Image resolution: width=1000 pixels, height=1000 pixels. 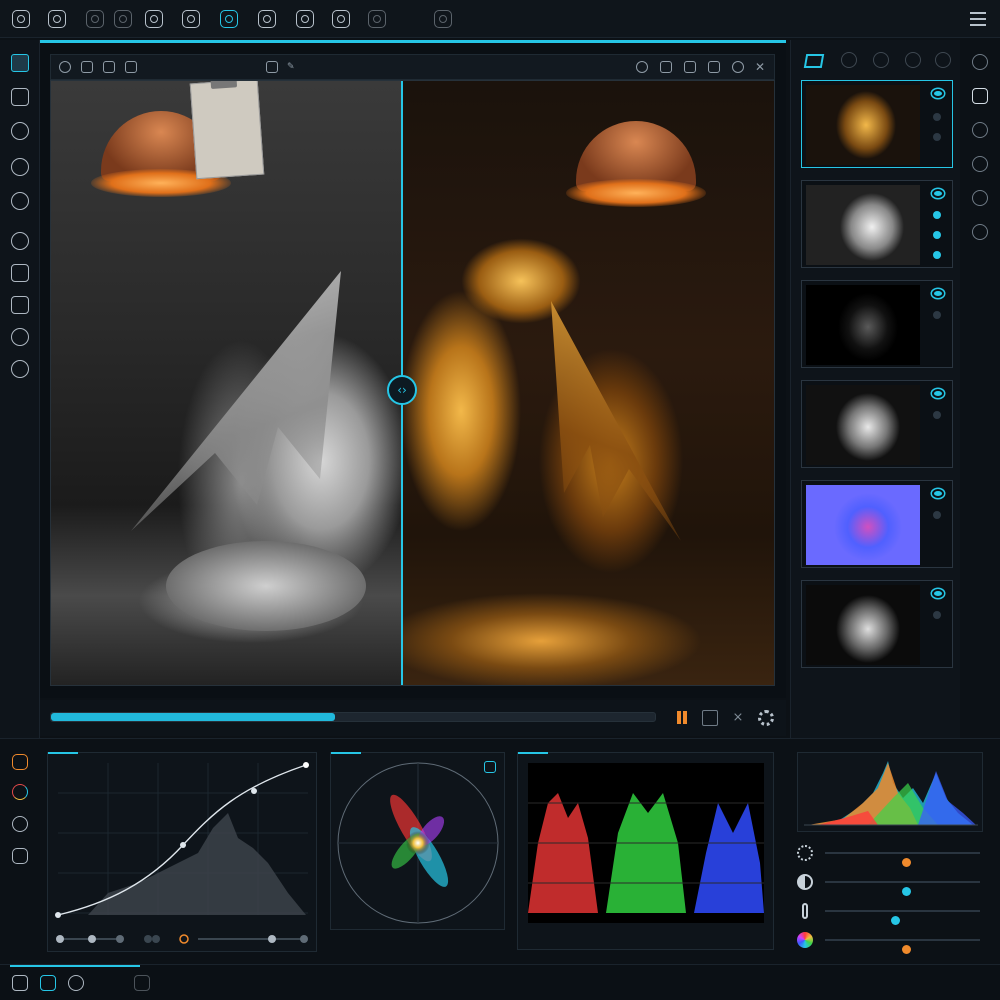 I want to click on compare-icon, so click(x=642, y=67).